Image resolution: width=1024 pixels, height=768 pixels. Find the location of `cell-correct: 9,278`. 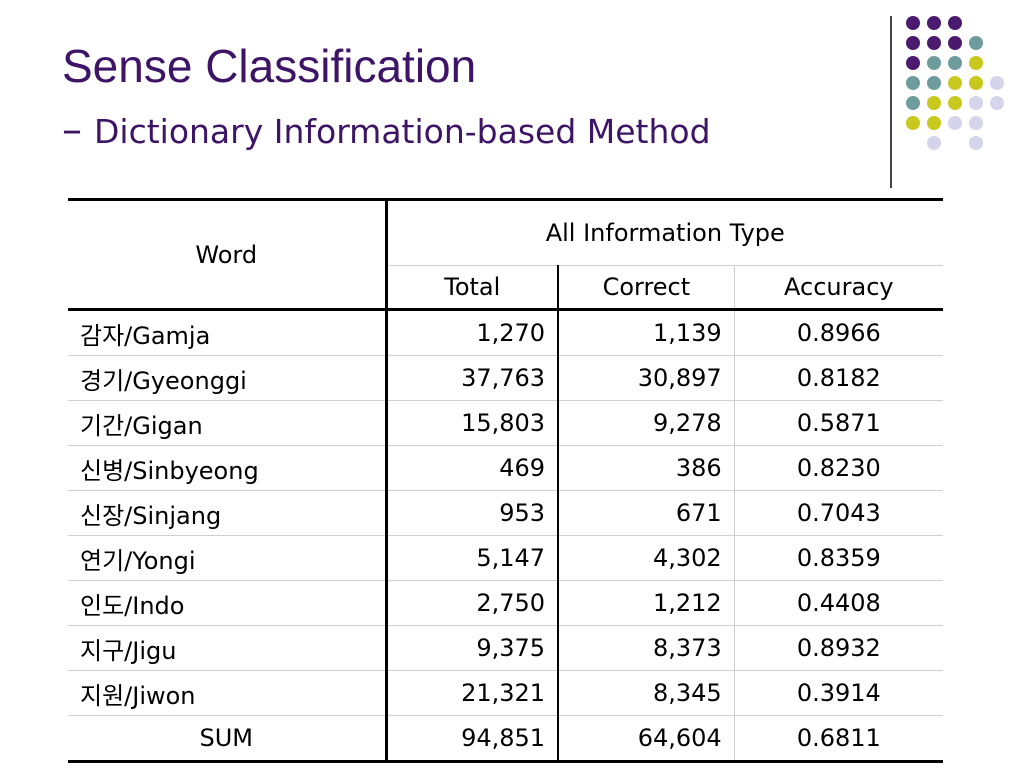

cell-correct: 9,278 is located at coordinates (646, 423).